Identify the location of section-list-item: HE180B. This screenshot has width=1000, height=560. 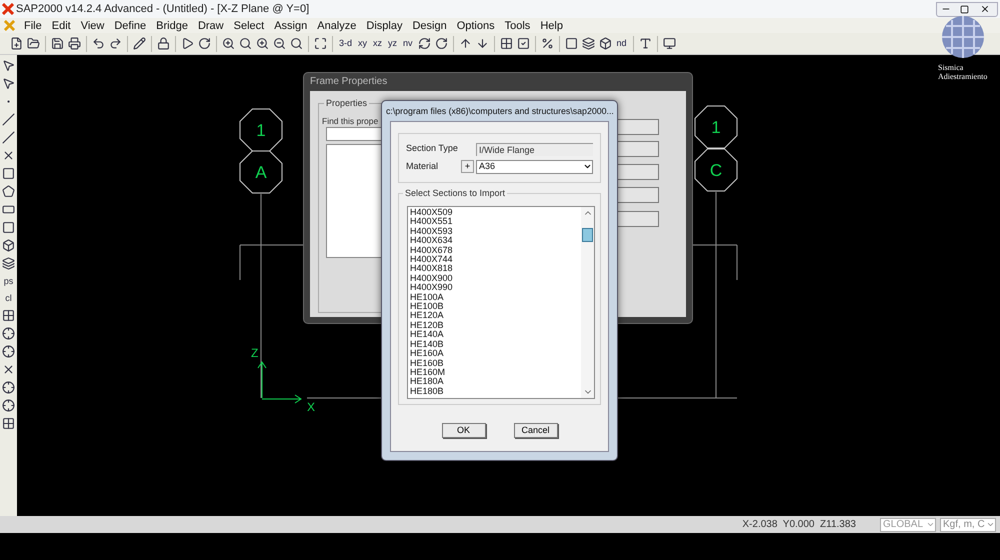
(495, 391).